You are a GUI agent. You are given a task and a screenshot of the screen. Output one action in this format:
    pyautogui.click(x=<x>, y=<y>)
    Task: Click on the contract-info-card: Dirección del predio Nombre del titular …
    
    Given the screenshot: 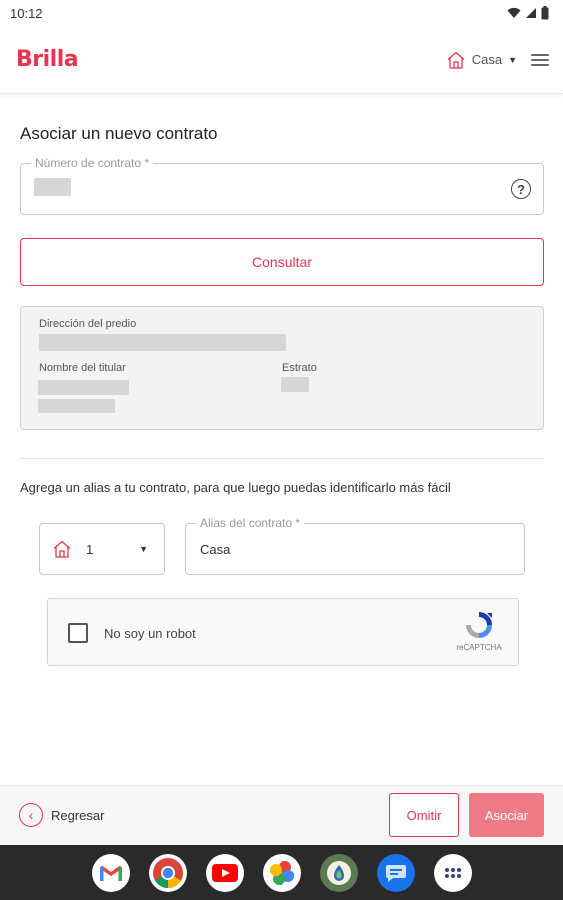 What is the action you would take?
    pyautogui.click(x=282, y=368)
    